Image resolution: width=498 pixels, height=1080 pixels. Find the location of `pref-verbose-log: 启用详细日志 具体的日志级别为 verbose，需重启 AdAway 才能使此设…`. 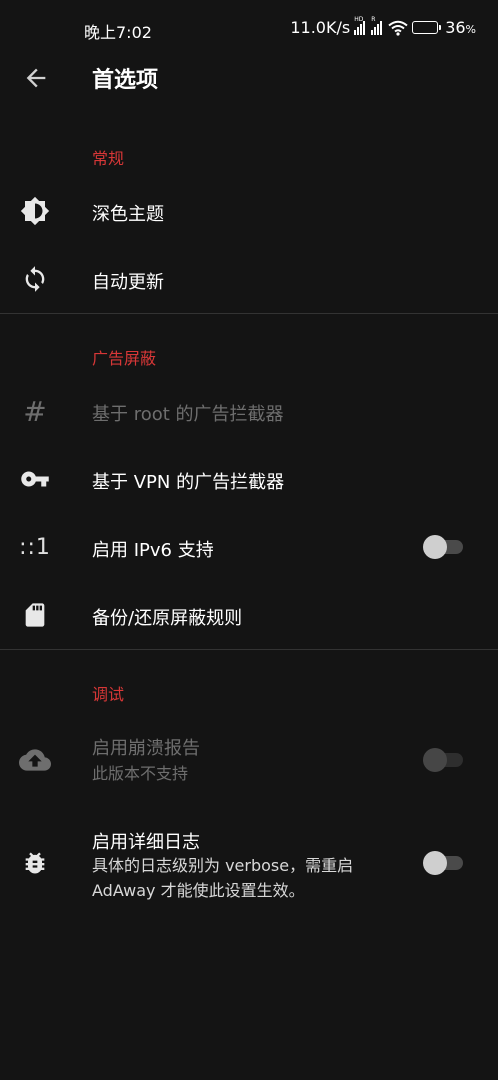

pref-verbose-log: 启用详细日志 具体的日志级别为 verbose，需重启 AdAway 才能使此设… is located at coordinates (249, 864).